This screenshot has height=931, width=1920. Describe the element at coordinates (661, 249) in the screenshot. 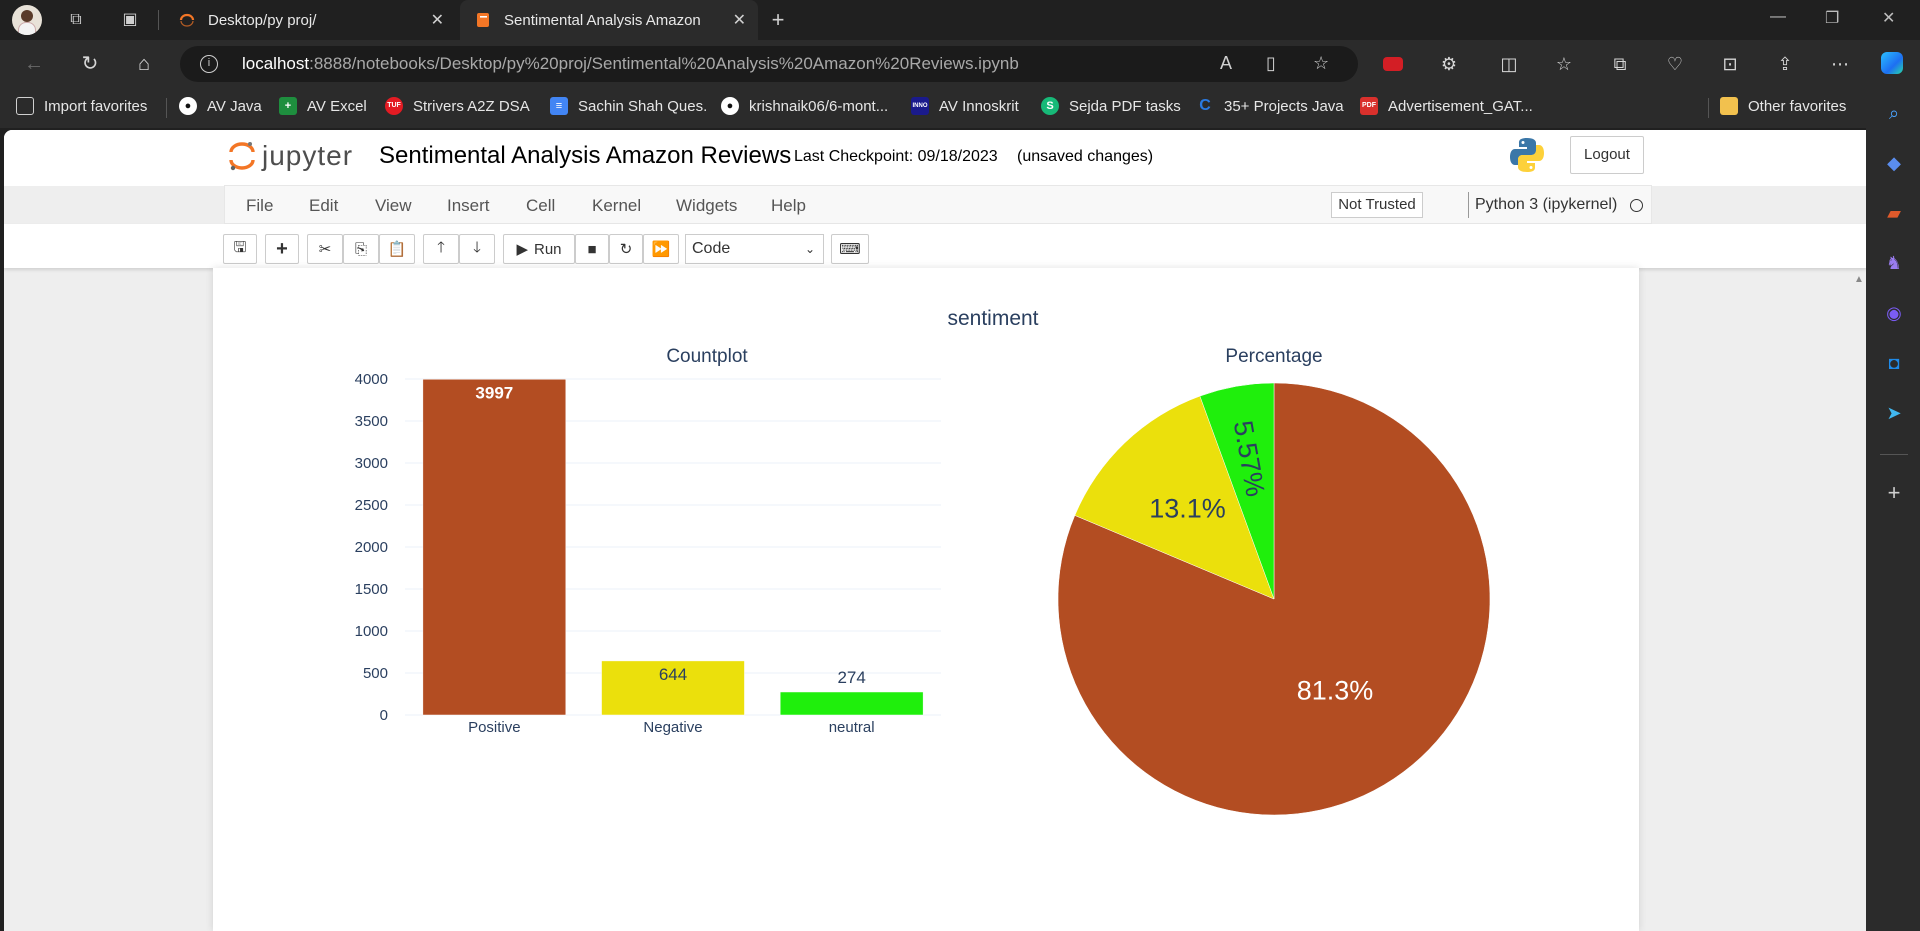

I see `restart-run-all-button: ⏩` at that location.